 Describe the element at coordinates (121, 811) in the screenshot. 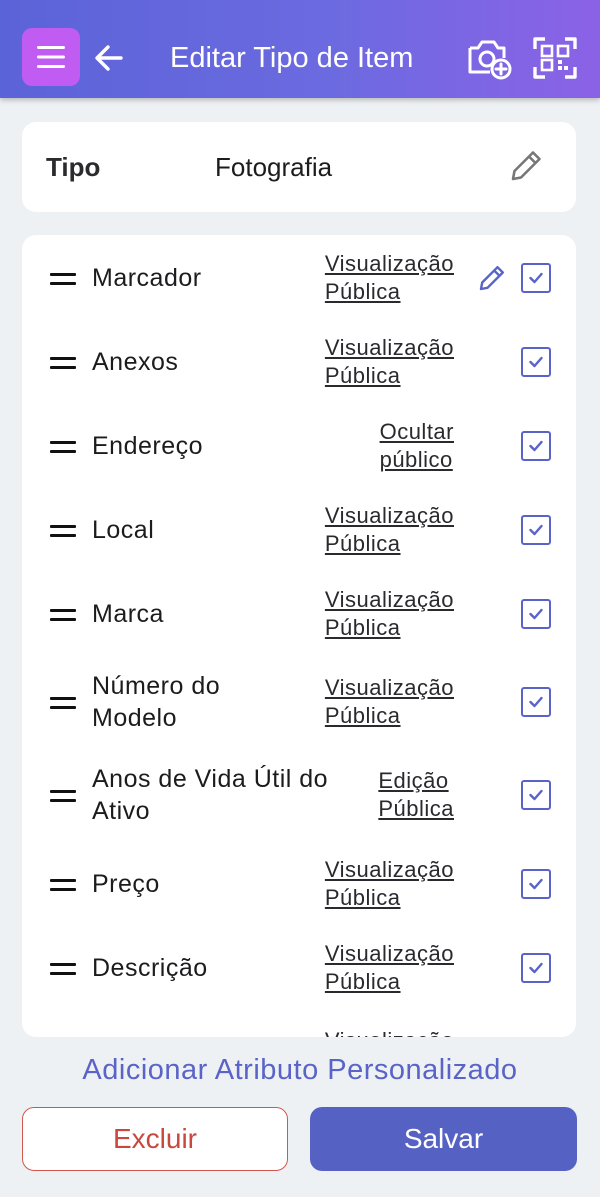

I see `attribute-label-line: Ativo` at that location.